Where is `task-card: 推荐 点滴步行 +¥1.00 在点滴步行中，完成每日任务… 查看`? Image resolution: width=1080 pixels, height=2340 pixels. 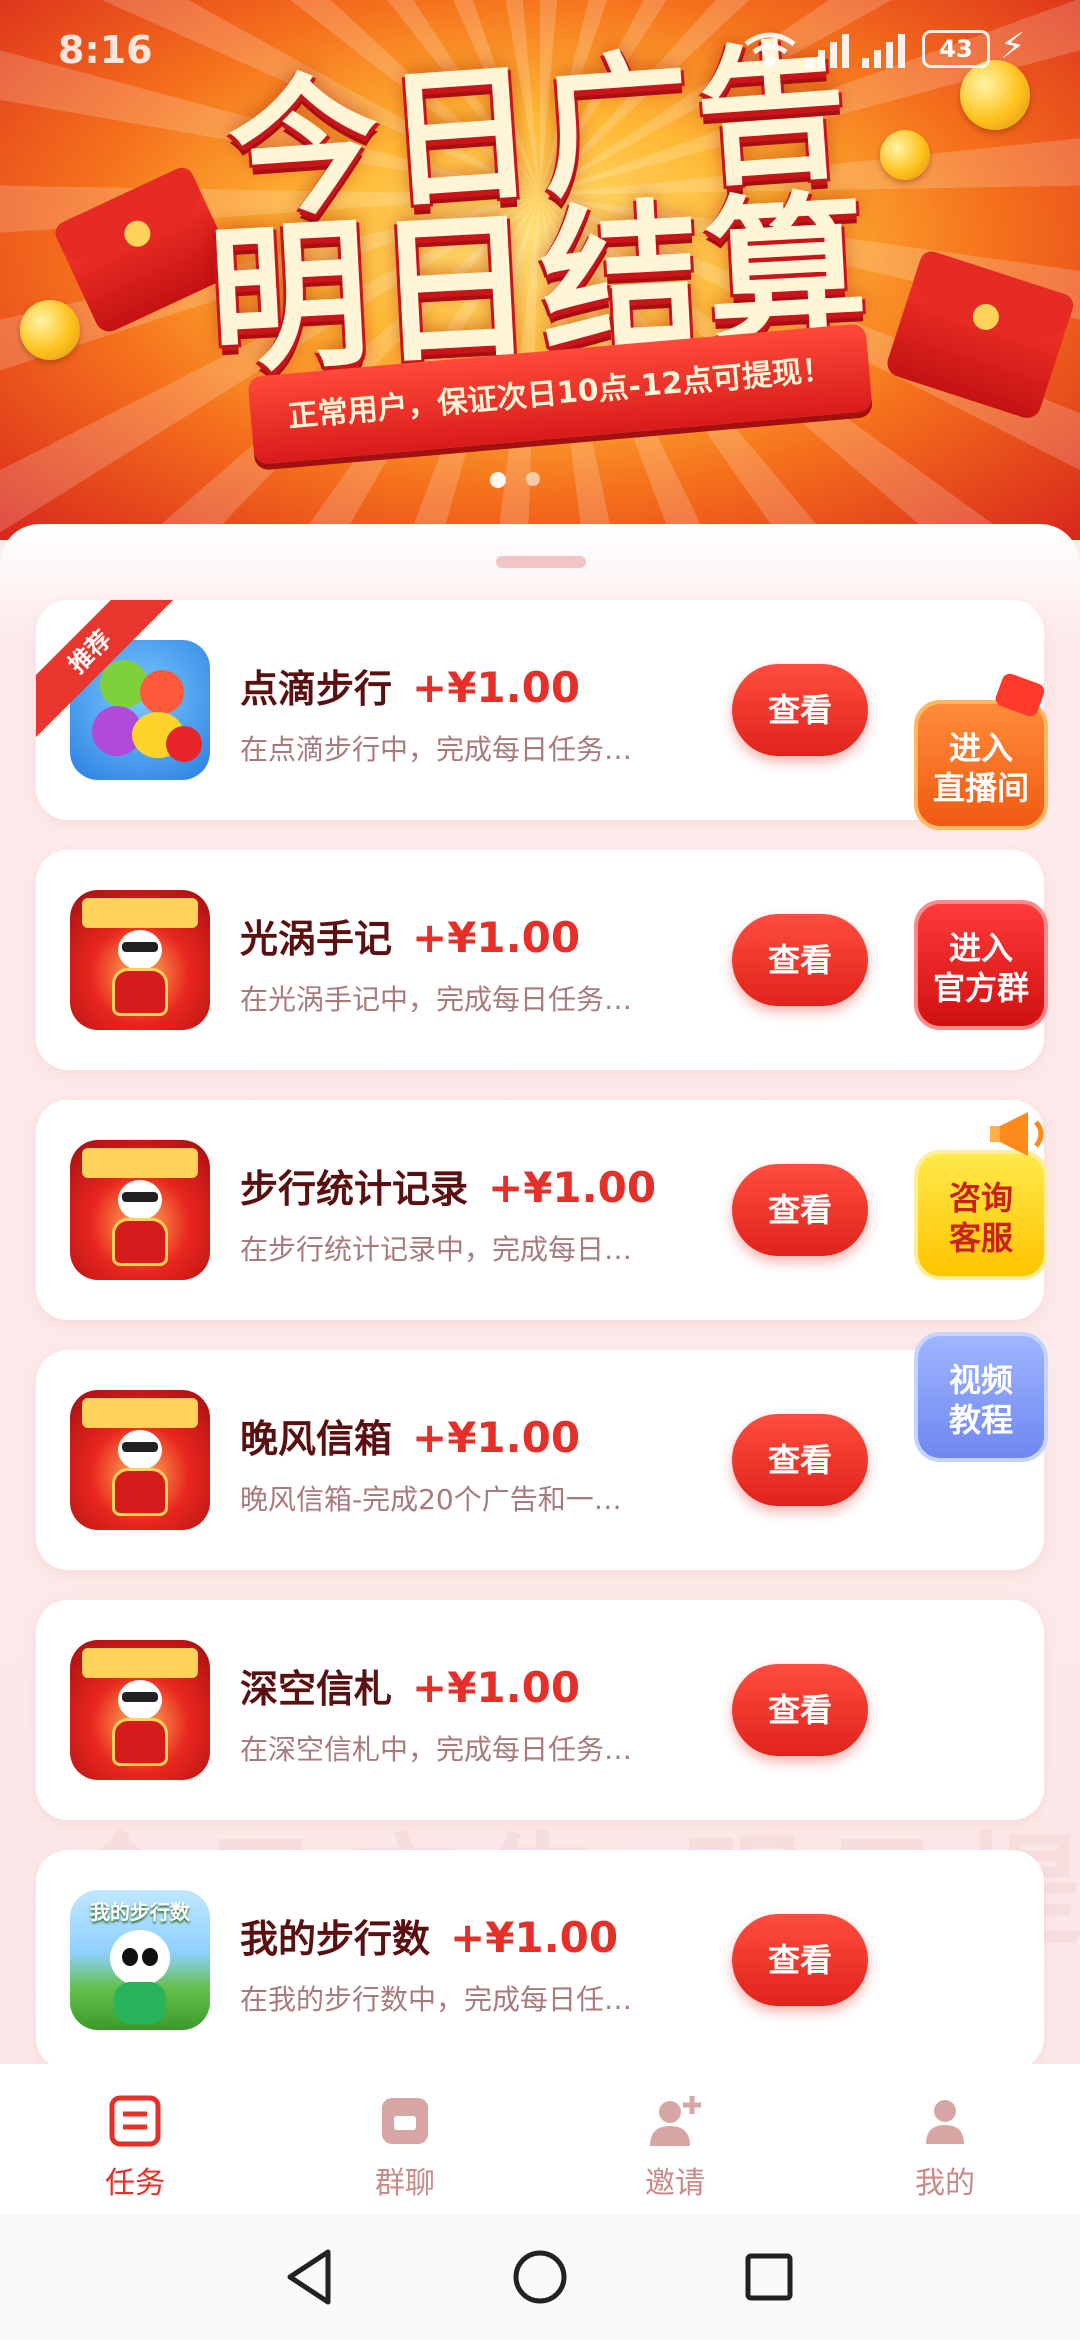 task-card: 推荐 点滴步行 +¥1.00 在点滴步行中，完成每日任务… 查看 is located at coordinates (540, 710).